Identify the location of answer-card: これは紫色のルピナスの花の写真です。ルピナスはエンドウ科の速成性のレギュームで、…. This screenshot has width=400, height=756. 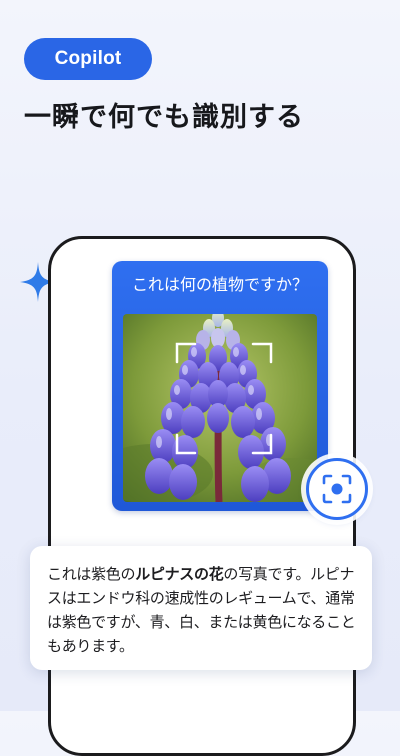
(201, 608).